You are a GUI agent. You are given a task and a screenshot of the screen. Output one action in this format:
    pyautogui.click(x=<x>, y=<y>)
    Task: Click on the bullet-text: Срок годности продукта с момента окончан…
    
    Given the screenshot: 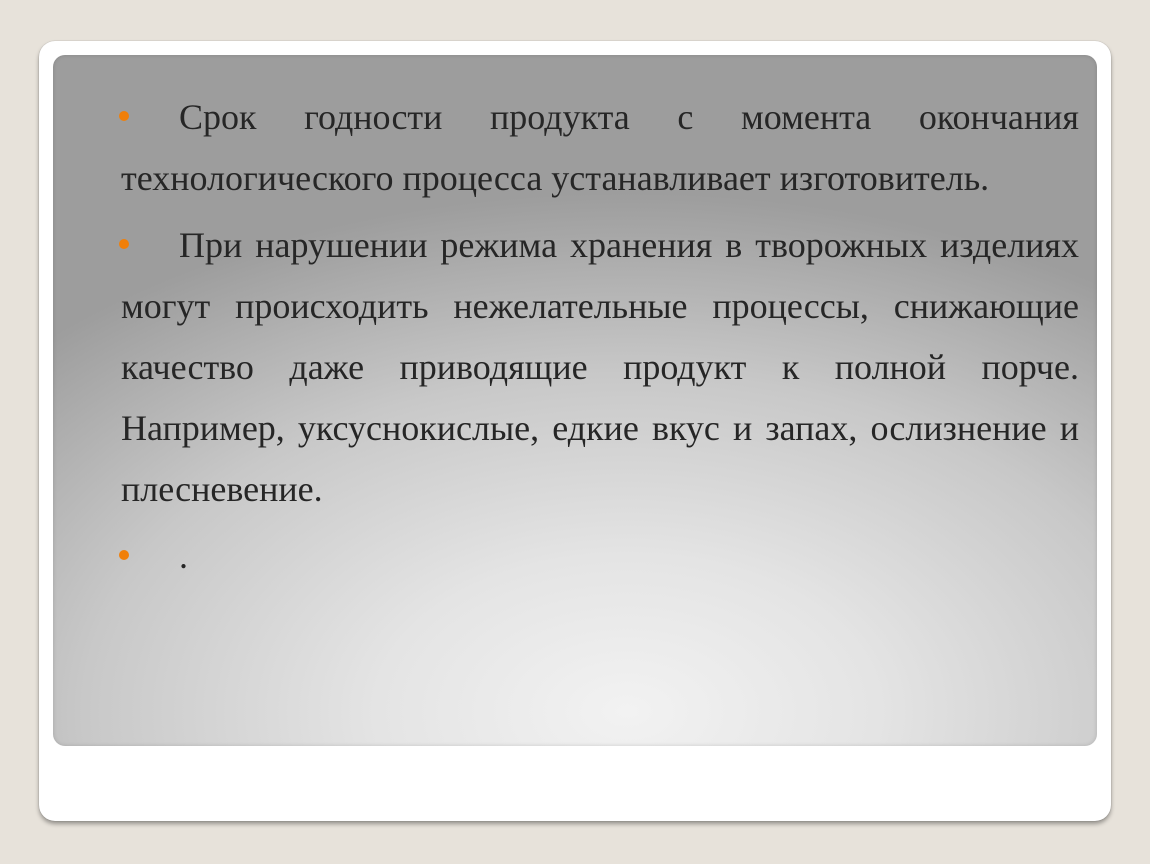 What is the action you would take?
    pyautogui.click(x=600, y=147)
    